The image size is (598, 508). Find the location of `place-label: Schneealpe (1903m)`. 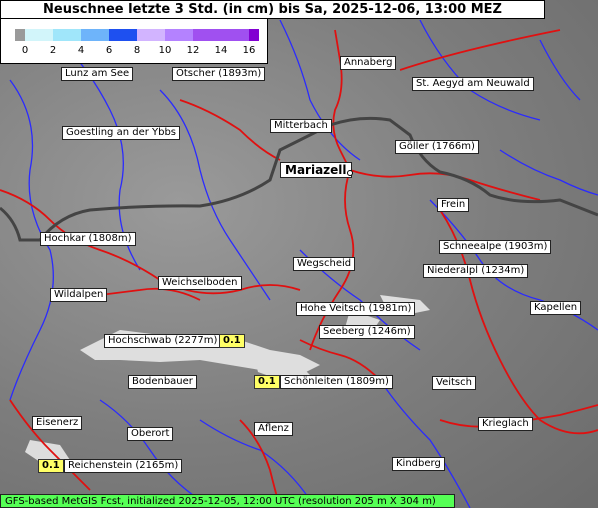

place-label: Schneealpe (1903m) is located at coordinates (495, 247).